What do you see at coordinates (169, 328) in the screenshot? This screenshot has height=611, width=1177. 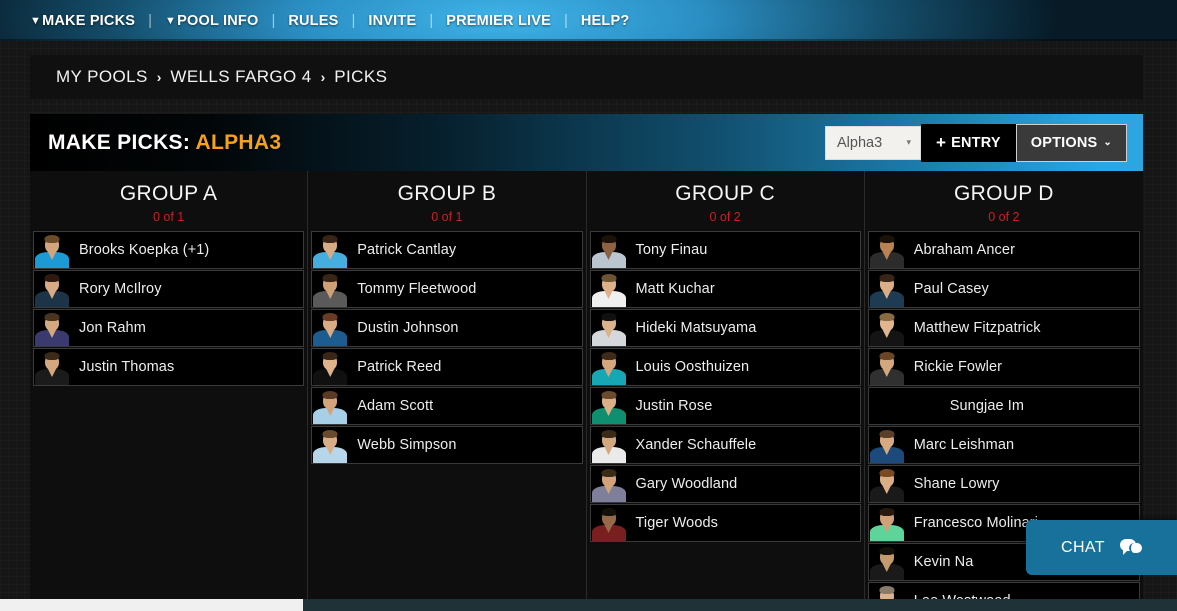 I see `player-pick-row: Jon Rahm` at bounding box center [169, 328].